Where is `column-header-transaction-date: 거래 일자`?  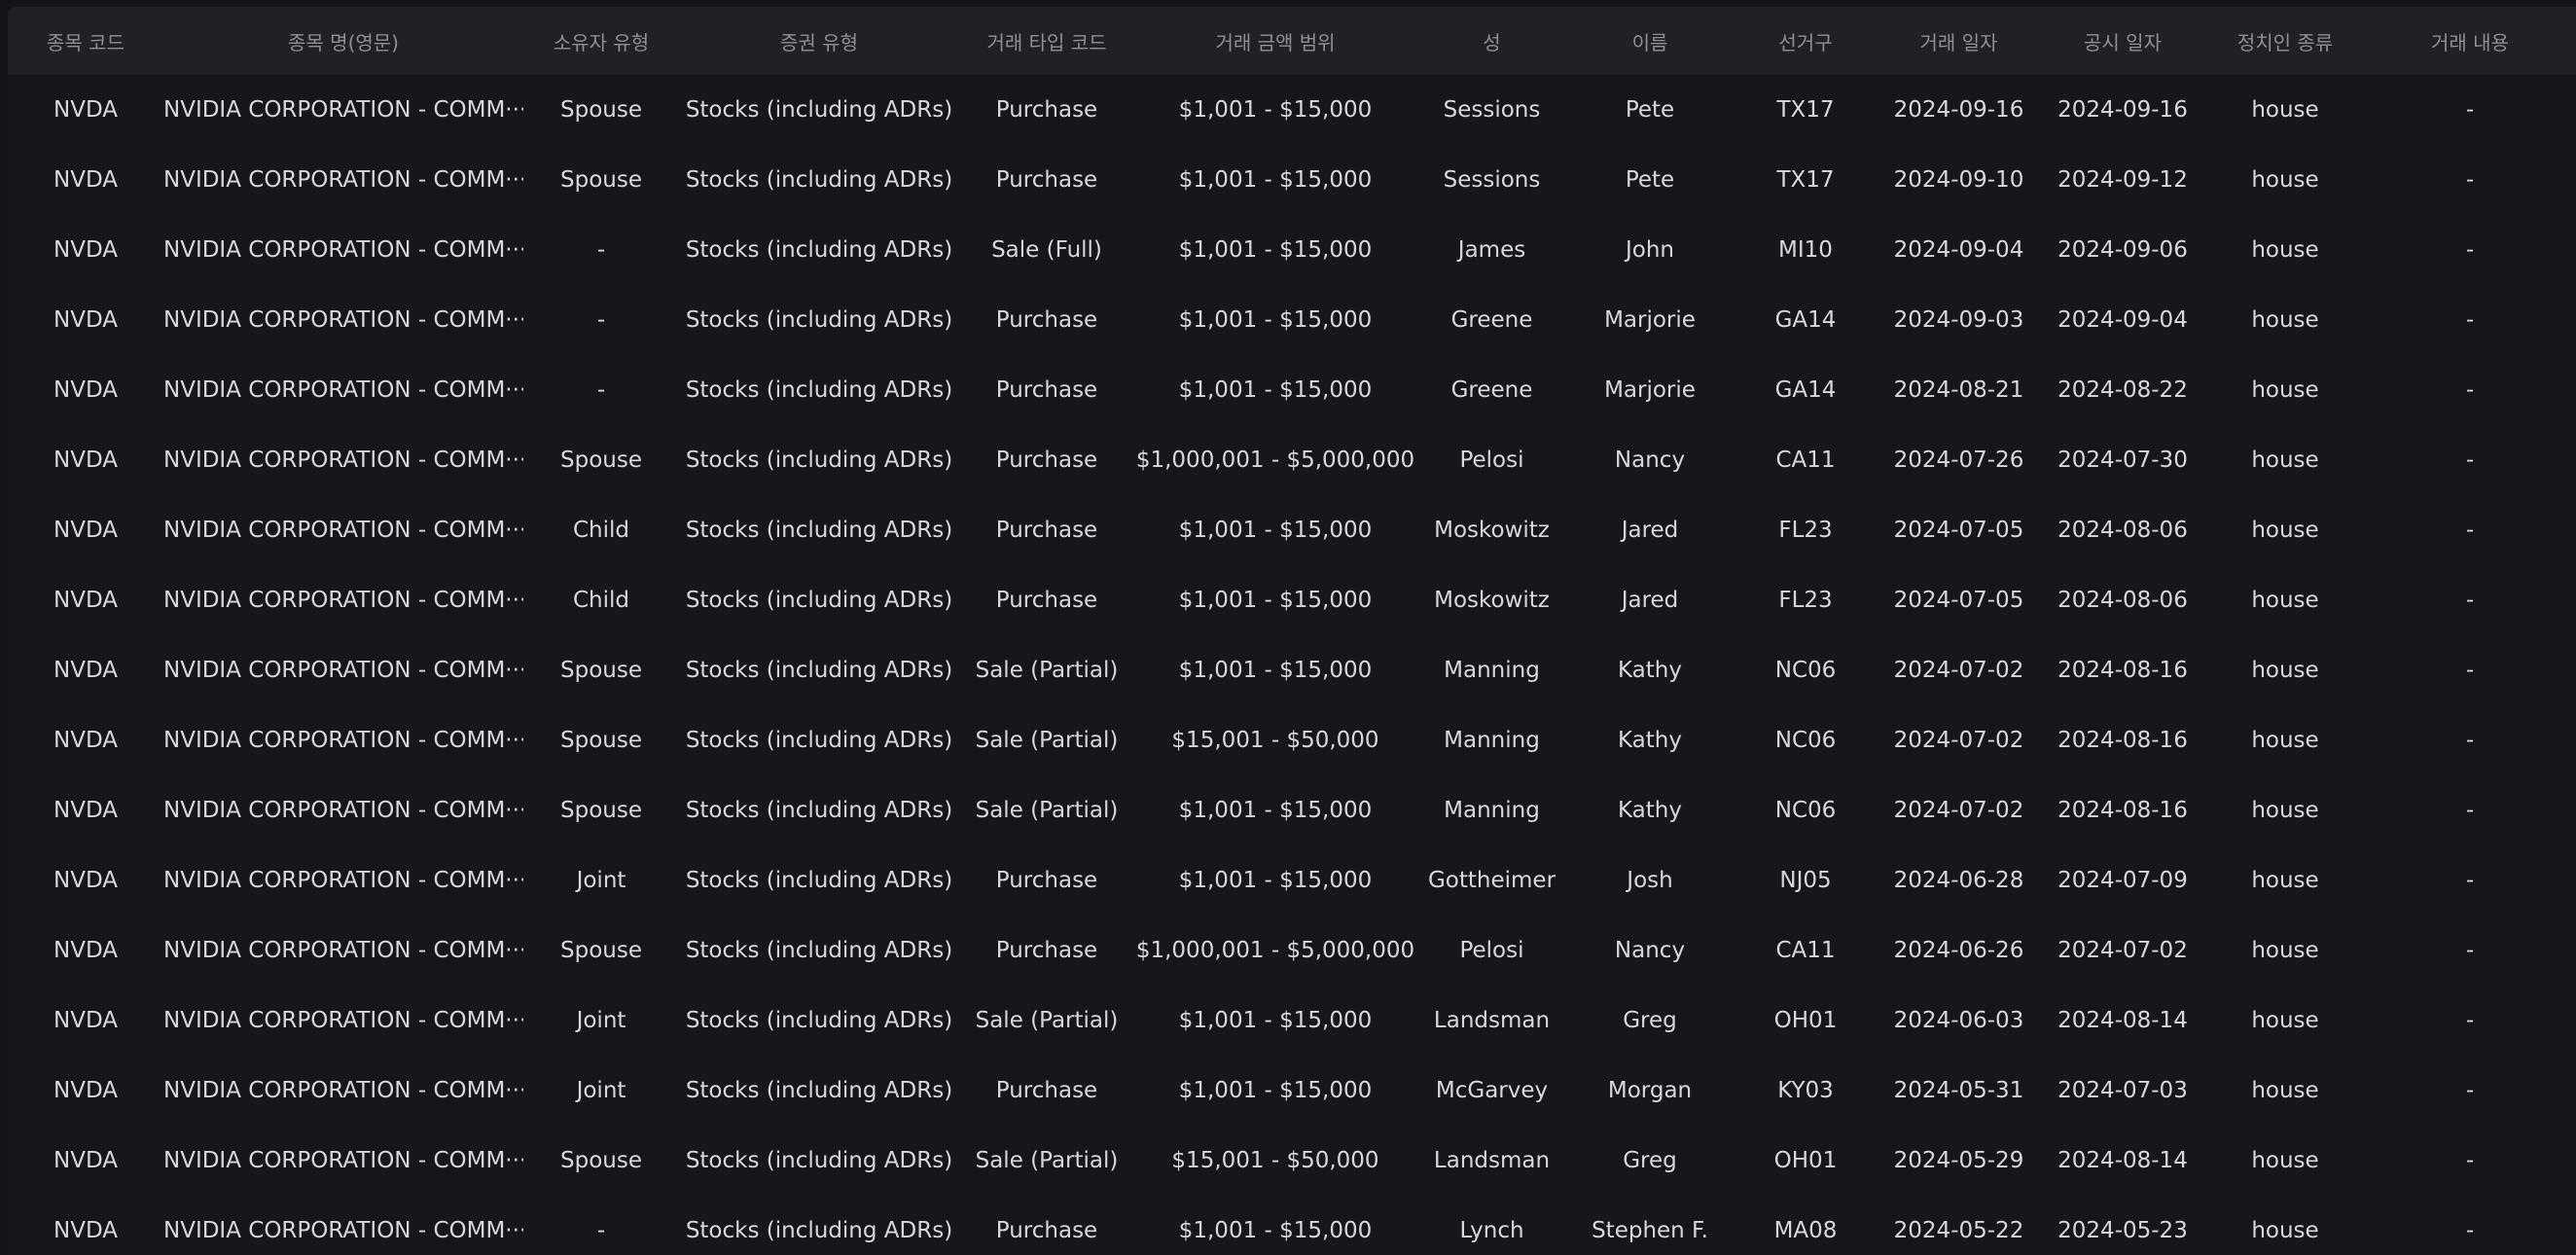
column-header-transaction-date: 거래 일자 is located at coordinates (1958, 41).